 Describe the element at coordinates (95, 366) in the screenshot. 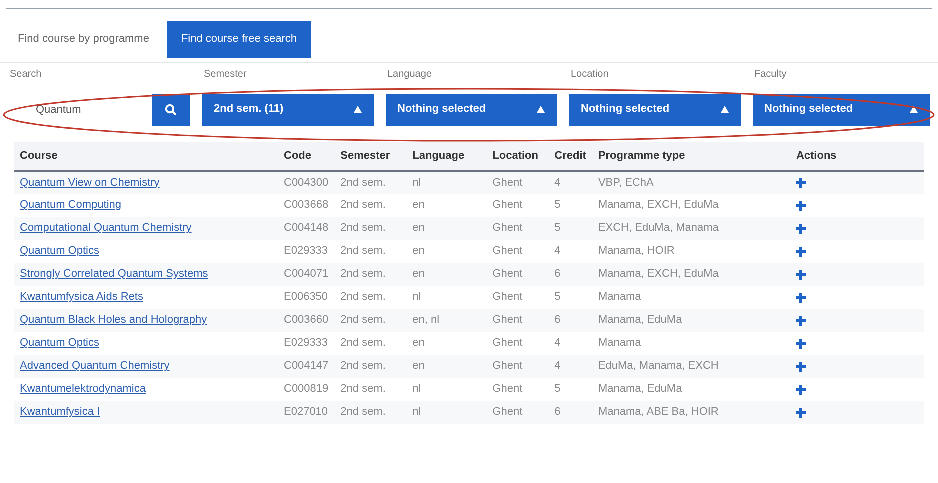

I see `course-link: Advanced Quantum Chemistry` at that location.